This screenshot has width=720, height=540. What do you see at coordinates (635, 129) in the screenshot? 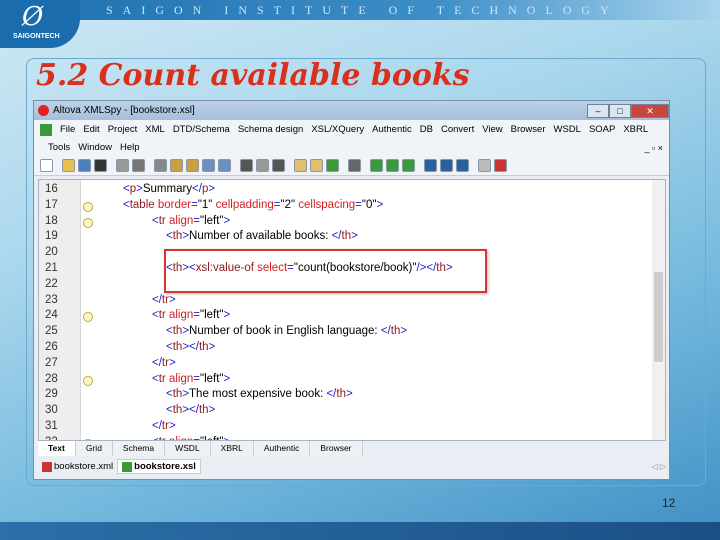
I see `menu-item-xbrl: XBRL` at bounding box center [635, 129].